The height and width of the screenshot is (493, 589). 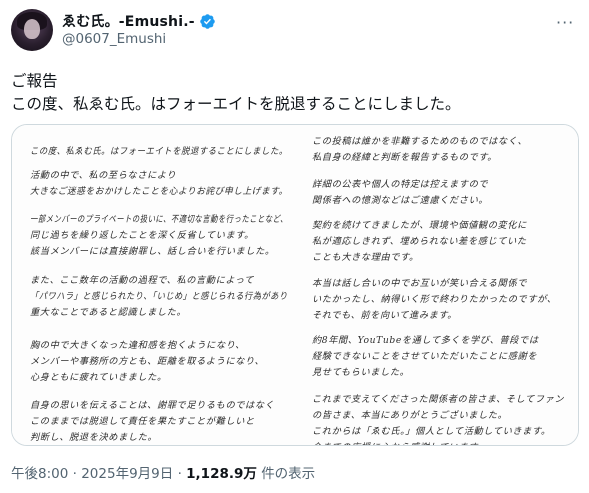 What do you see at coordinates (399, 442) in the screenshot?
I see `letter-line: 今までの応援に心から感謝しています。` at bounding box center [399, 442].